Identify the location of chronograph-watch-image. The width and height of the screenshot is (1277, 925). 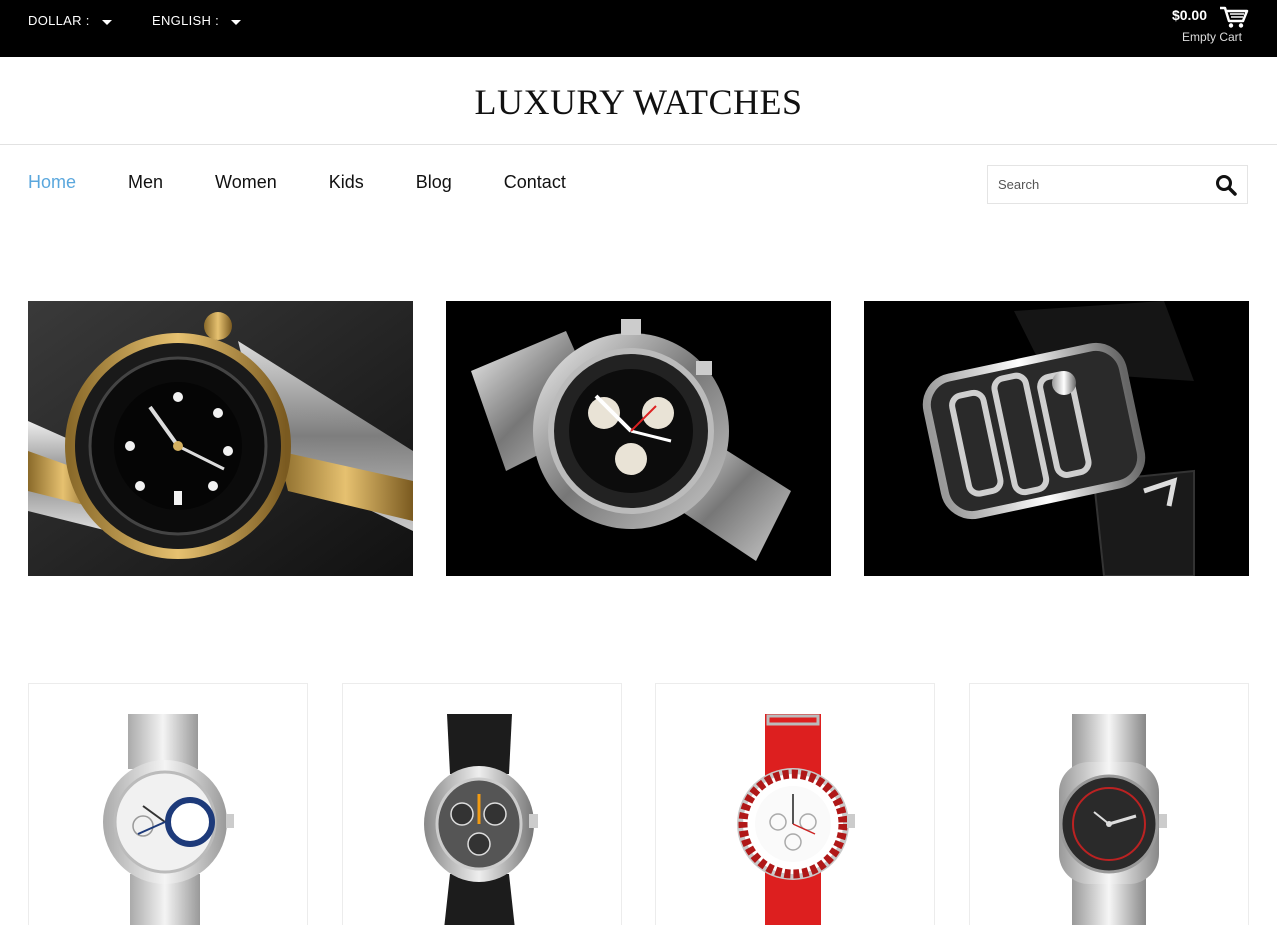
(638, 438).